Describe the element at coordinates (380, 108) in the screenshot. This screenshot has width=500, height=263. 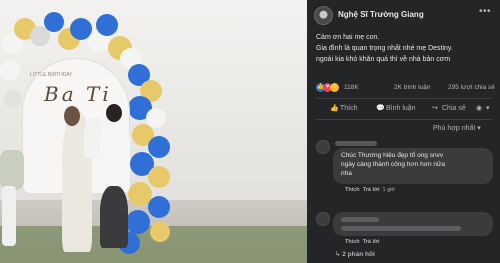
I see `comment-icon: 💬` at that location.